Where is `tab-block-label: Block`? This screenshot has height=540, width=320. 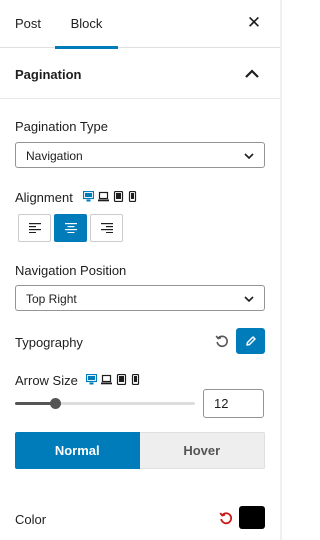
tab-block-label: Block is located at coordinates (86, 23).